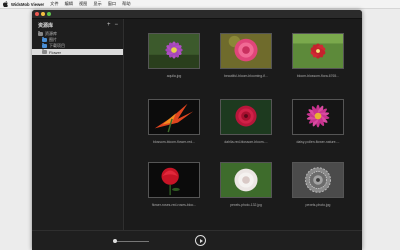 The image size is (400, 250). What do you see at coordinates (54, 4) in the screenshot?
I see `menu-file: 文件` at bounding box center [54, 4].